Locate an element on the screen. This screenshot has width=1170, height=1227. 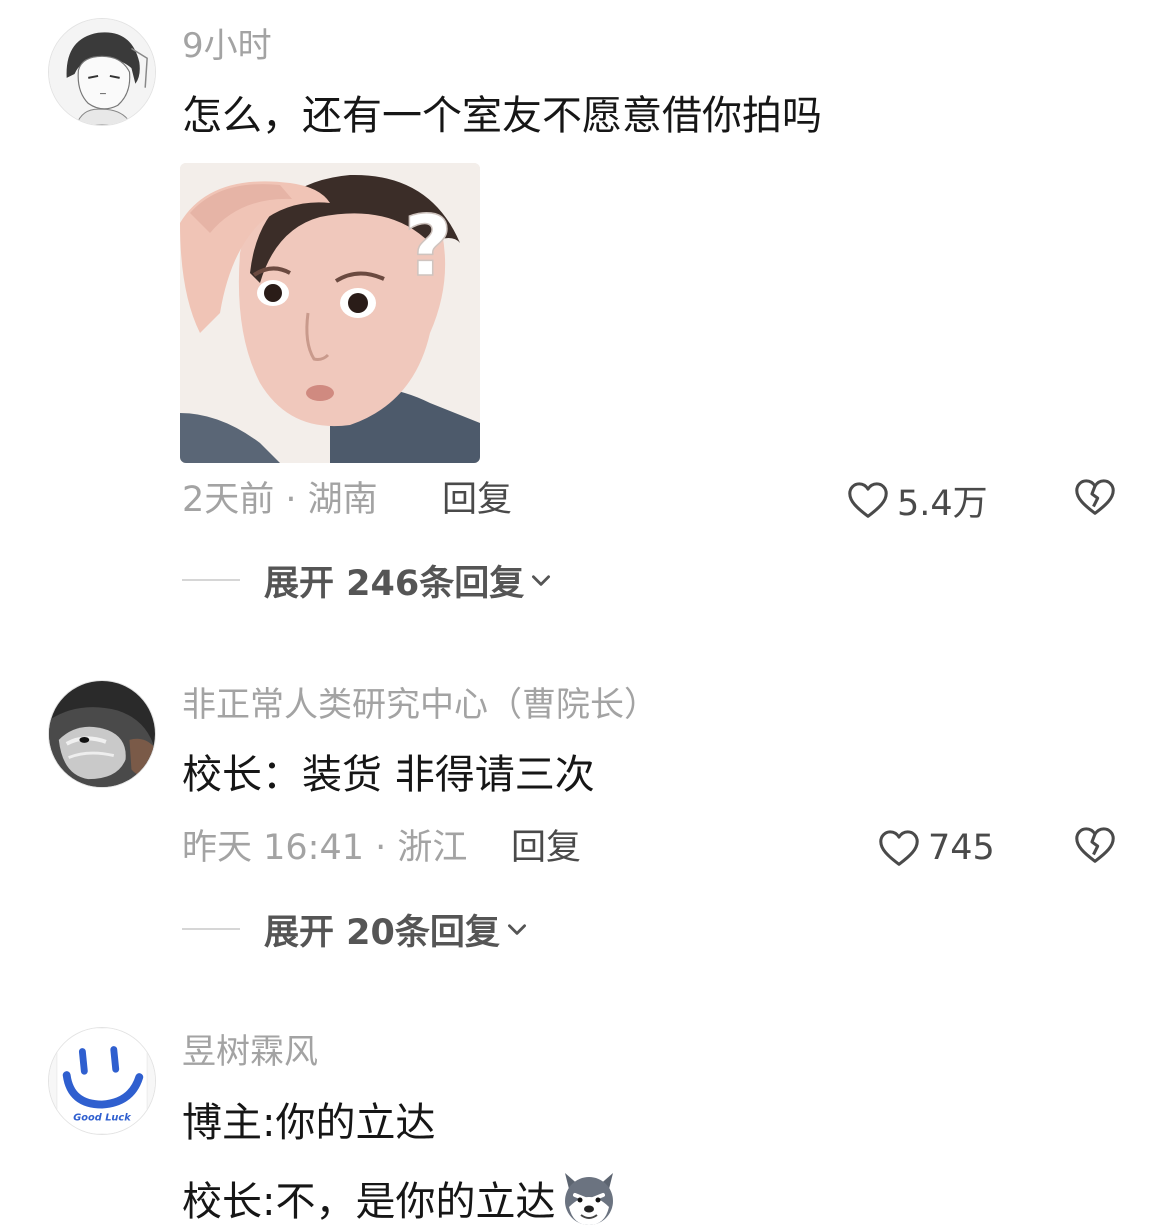
comment-text-line-1: 博主:你的立达 is located at coordinates (309, 1123).